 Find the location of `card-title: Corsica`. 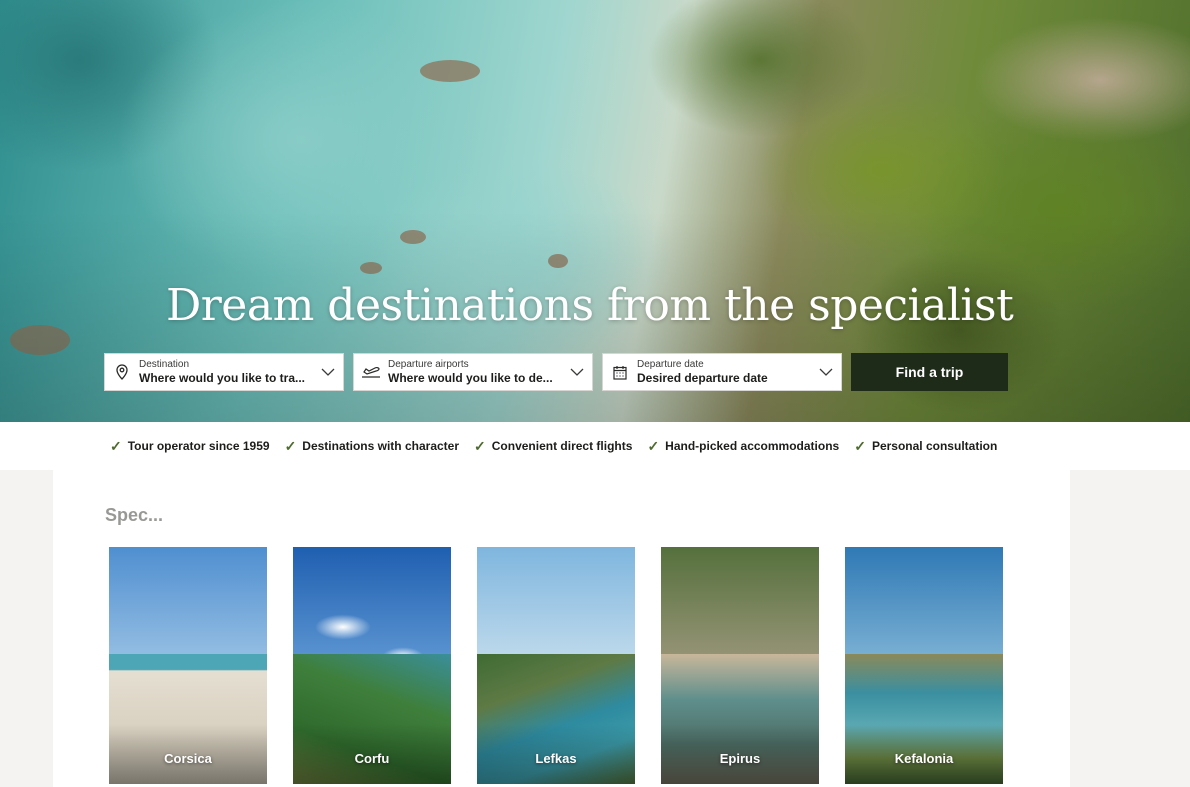

card-title: Corsica is located at coordinates (188, 758).